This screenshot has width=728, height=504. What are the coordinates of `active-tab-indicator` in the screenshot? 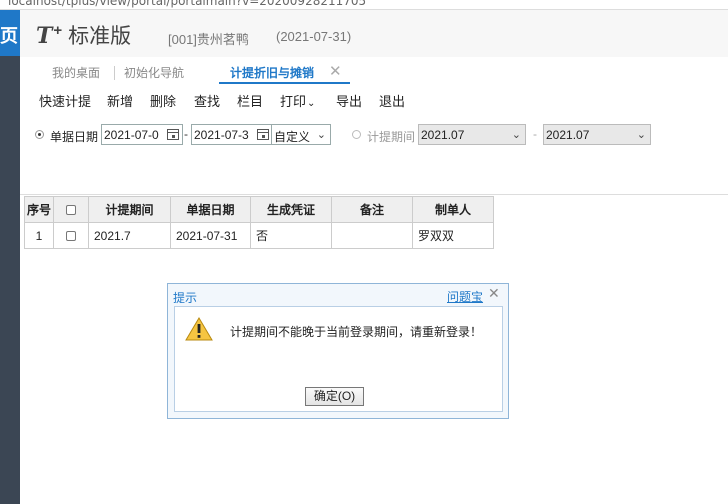 It's located at (284, 83).